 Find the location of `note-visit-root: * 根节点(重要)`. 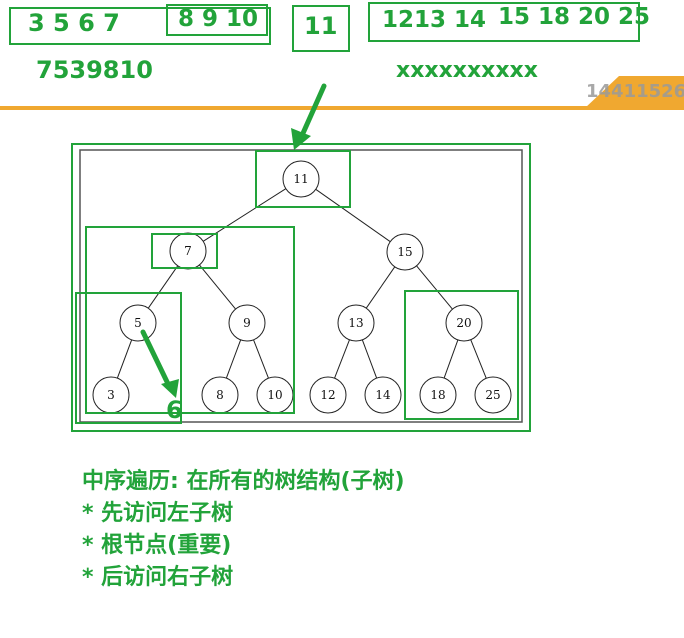

note-visit-root: * 根节点(重要) is located at coordinates (157, 545).